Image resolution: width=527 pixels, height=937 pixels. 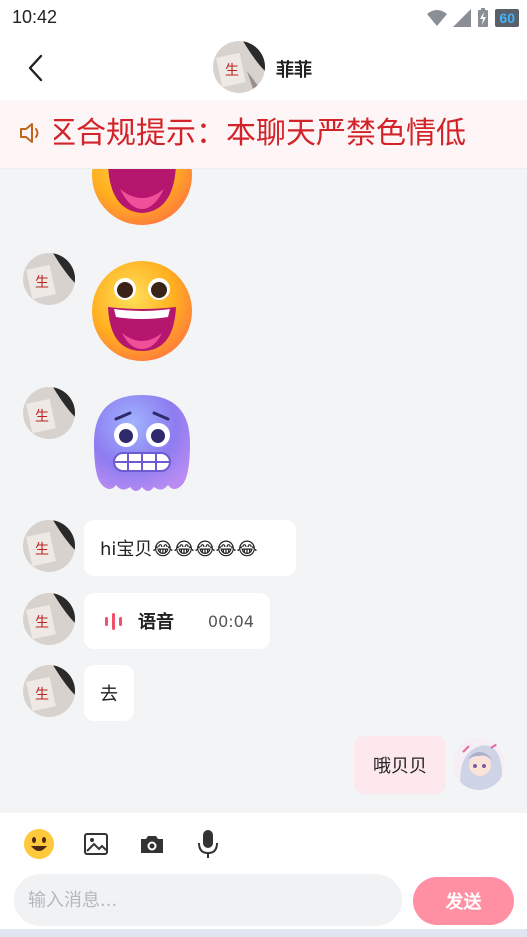 I want to click on send-button: 发送, so click(x=463, y=901).